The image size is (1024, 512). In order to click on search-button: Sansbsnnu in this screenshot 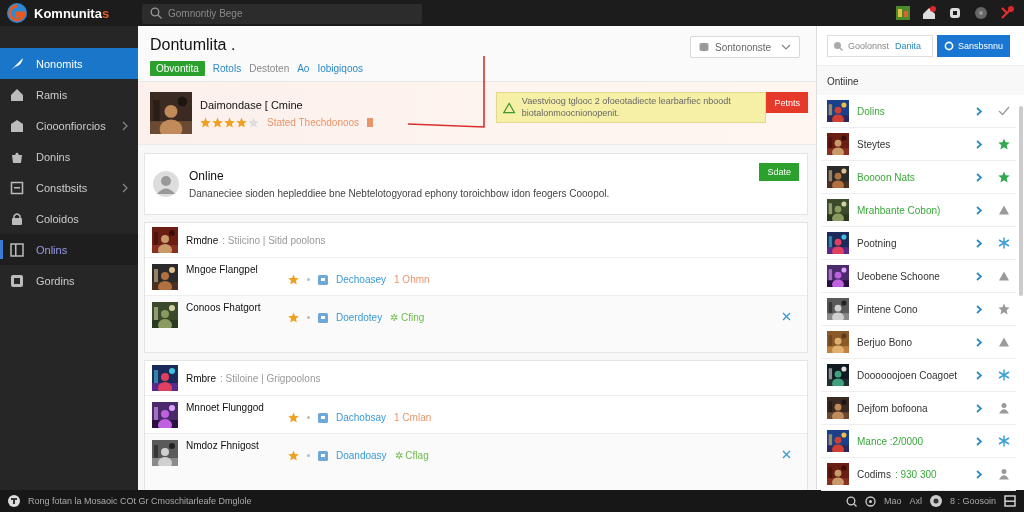, I will do `click(973, 46)`.